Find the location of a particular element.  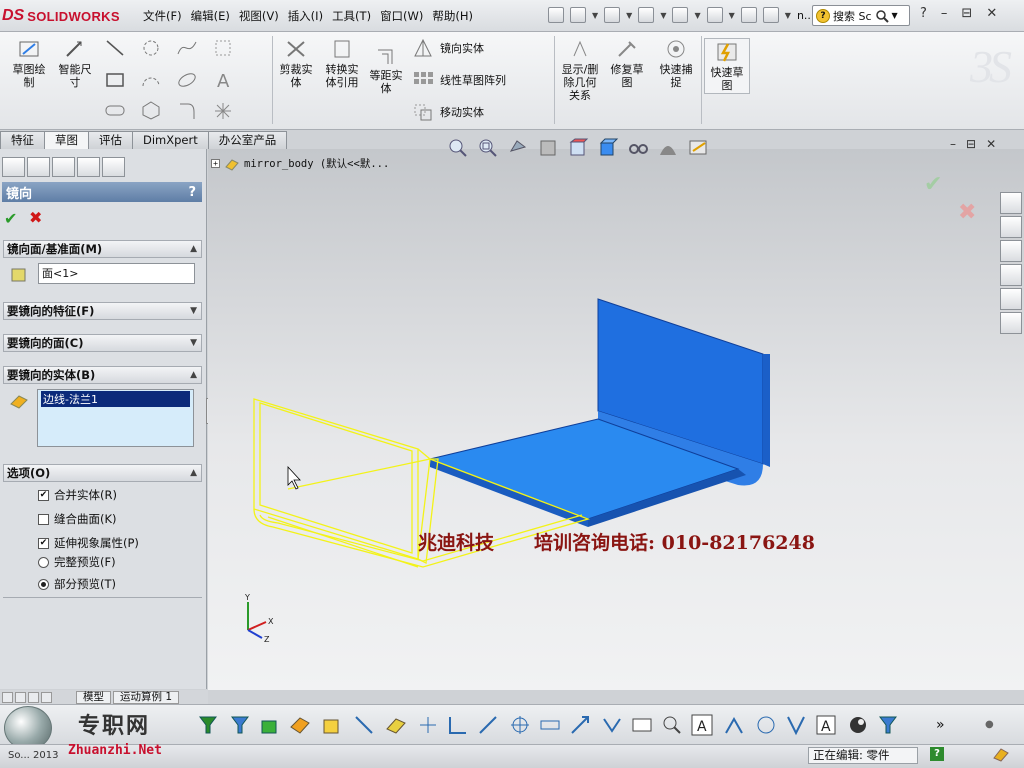

filter-edges-icon is located at coordinates (240, 725).